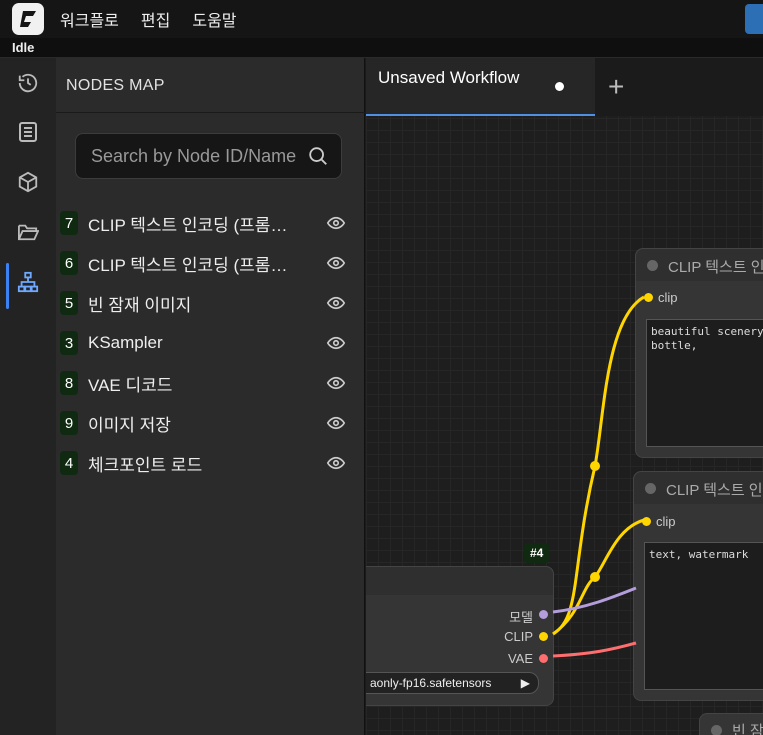  Describe the element at coordinates (594, 649) in the screenshot. I see `vae-link` at that location.